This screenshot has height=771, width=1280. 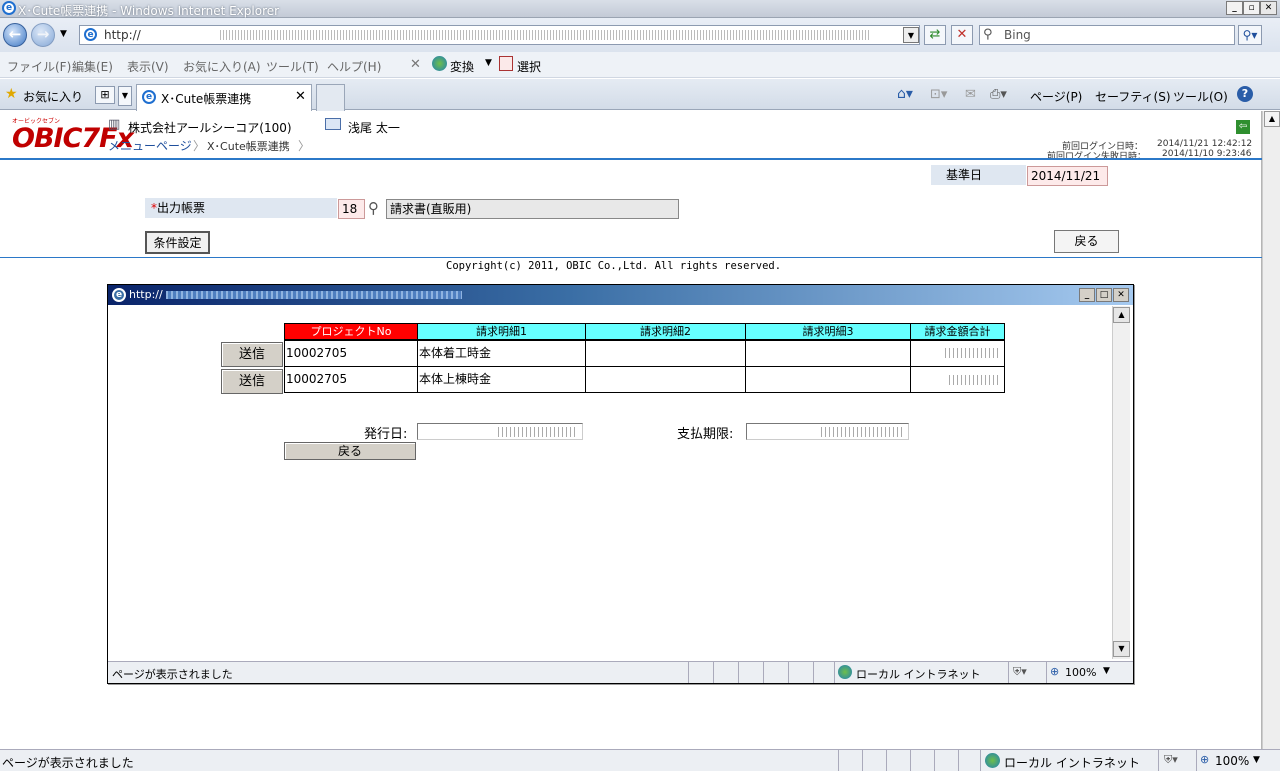 I want to click on zoom-dropdown-icon: ▼, so click(x=1256, y=760).